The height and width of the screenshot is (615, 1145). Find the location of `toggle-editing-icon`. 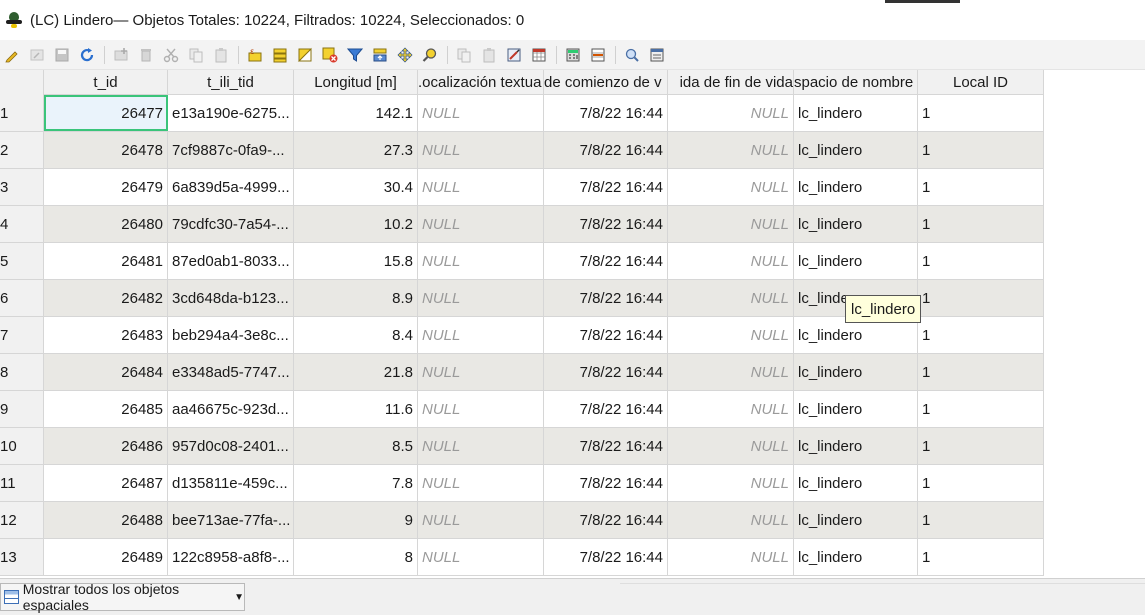

toggle-editing-icon is located at coordinates (12, 55).